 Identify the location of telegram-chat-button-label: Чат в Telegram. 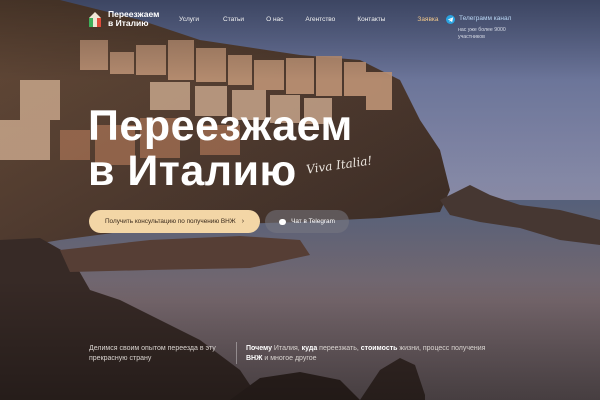
(313, 221).